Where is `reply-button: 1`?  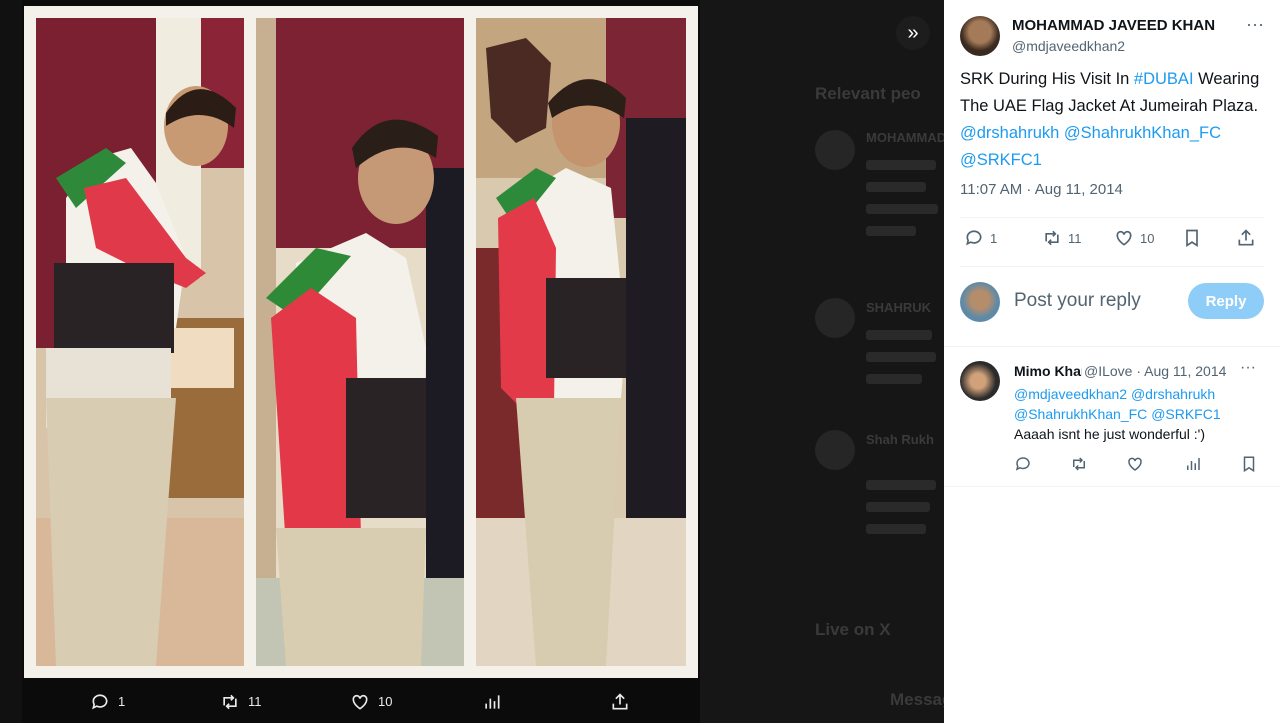
reply-button: 1 is located at coordinates (980, 238).